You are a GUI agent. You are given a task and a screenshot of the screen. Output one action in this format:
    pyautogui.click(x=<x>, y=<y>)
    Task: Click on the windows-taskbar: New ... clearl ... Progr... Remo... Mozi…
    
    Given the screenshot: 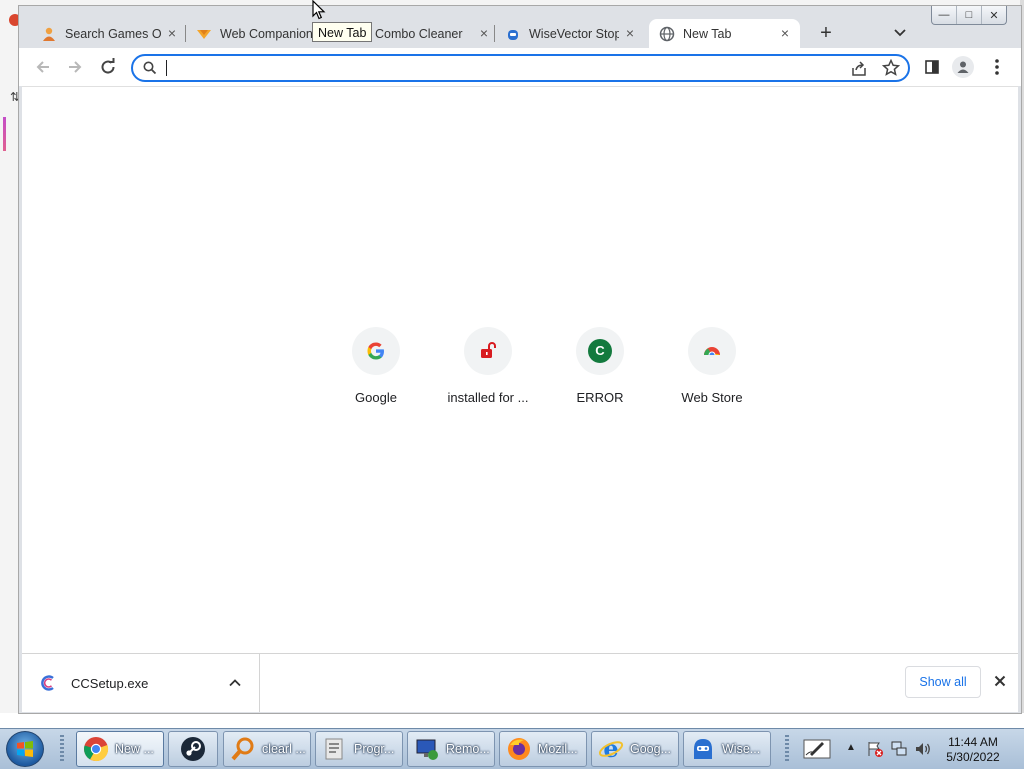 What is the action you would take?
    pyautogui.click(x=512, y=748)
    